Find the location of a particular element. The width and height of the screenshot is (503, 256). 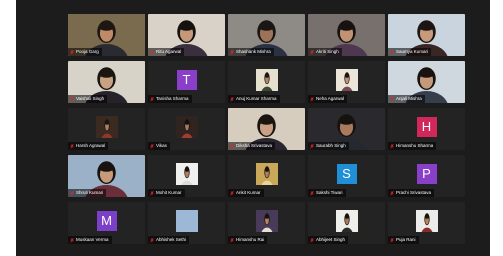

participant-tile: Abhishek Sethi is located at coordinates (186, 223).